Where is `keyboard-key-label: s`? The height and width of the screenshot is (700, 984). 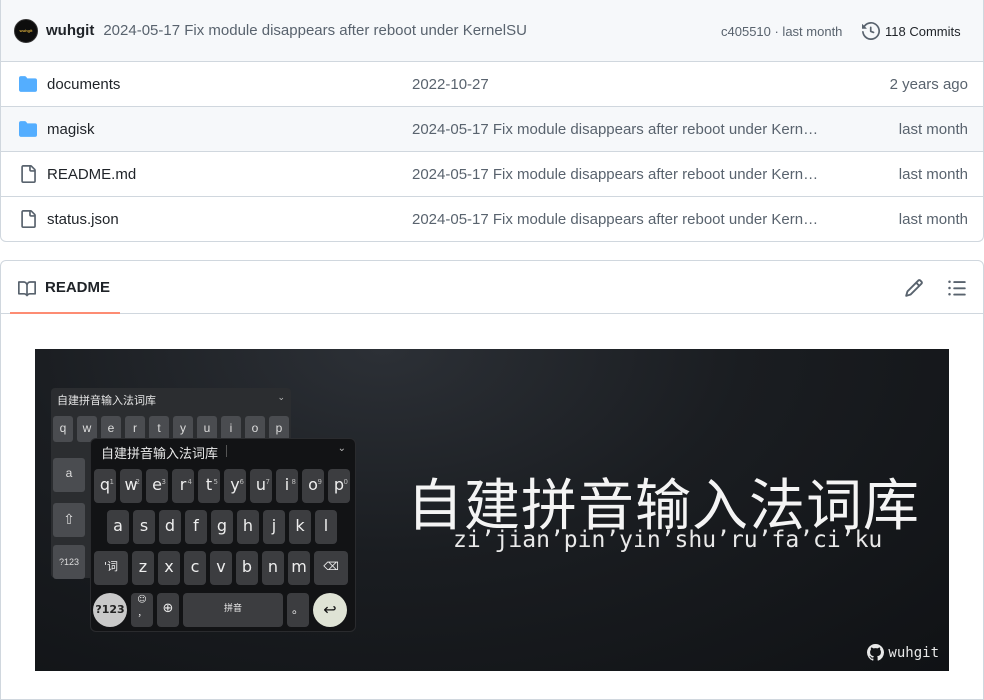 keyboard-key-label: s is located at coordinates (144, 525).